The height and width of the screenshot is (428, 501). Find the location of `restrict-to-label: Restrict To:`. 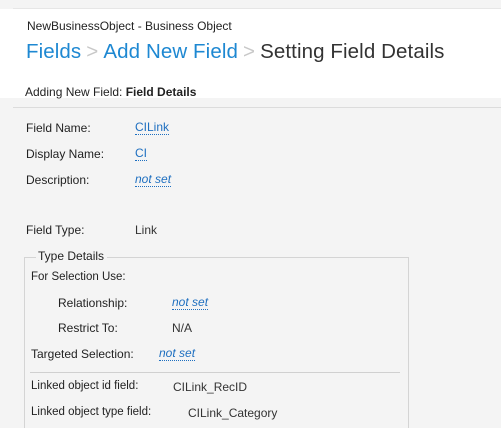

restrict-to-label: Restrict To: is located at coordinates (88, 328).